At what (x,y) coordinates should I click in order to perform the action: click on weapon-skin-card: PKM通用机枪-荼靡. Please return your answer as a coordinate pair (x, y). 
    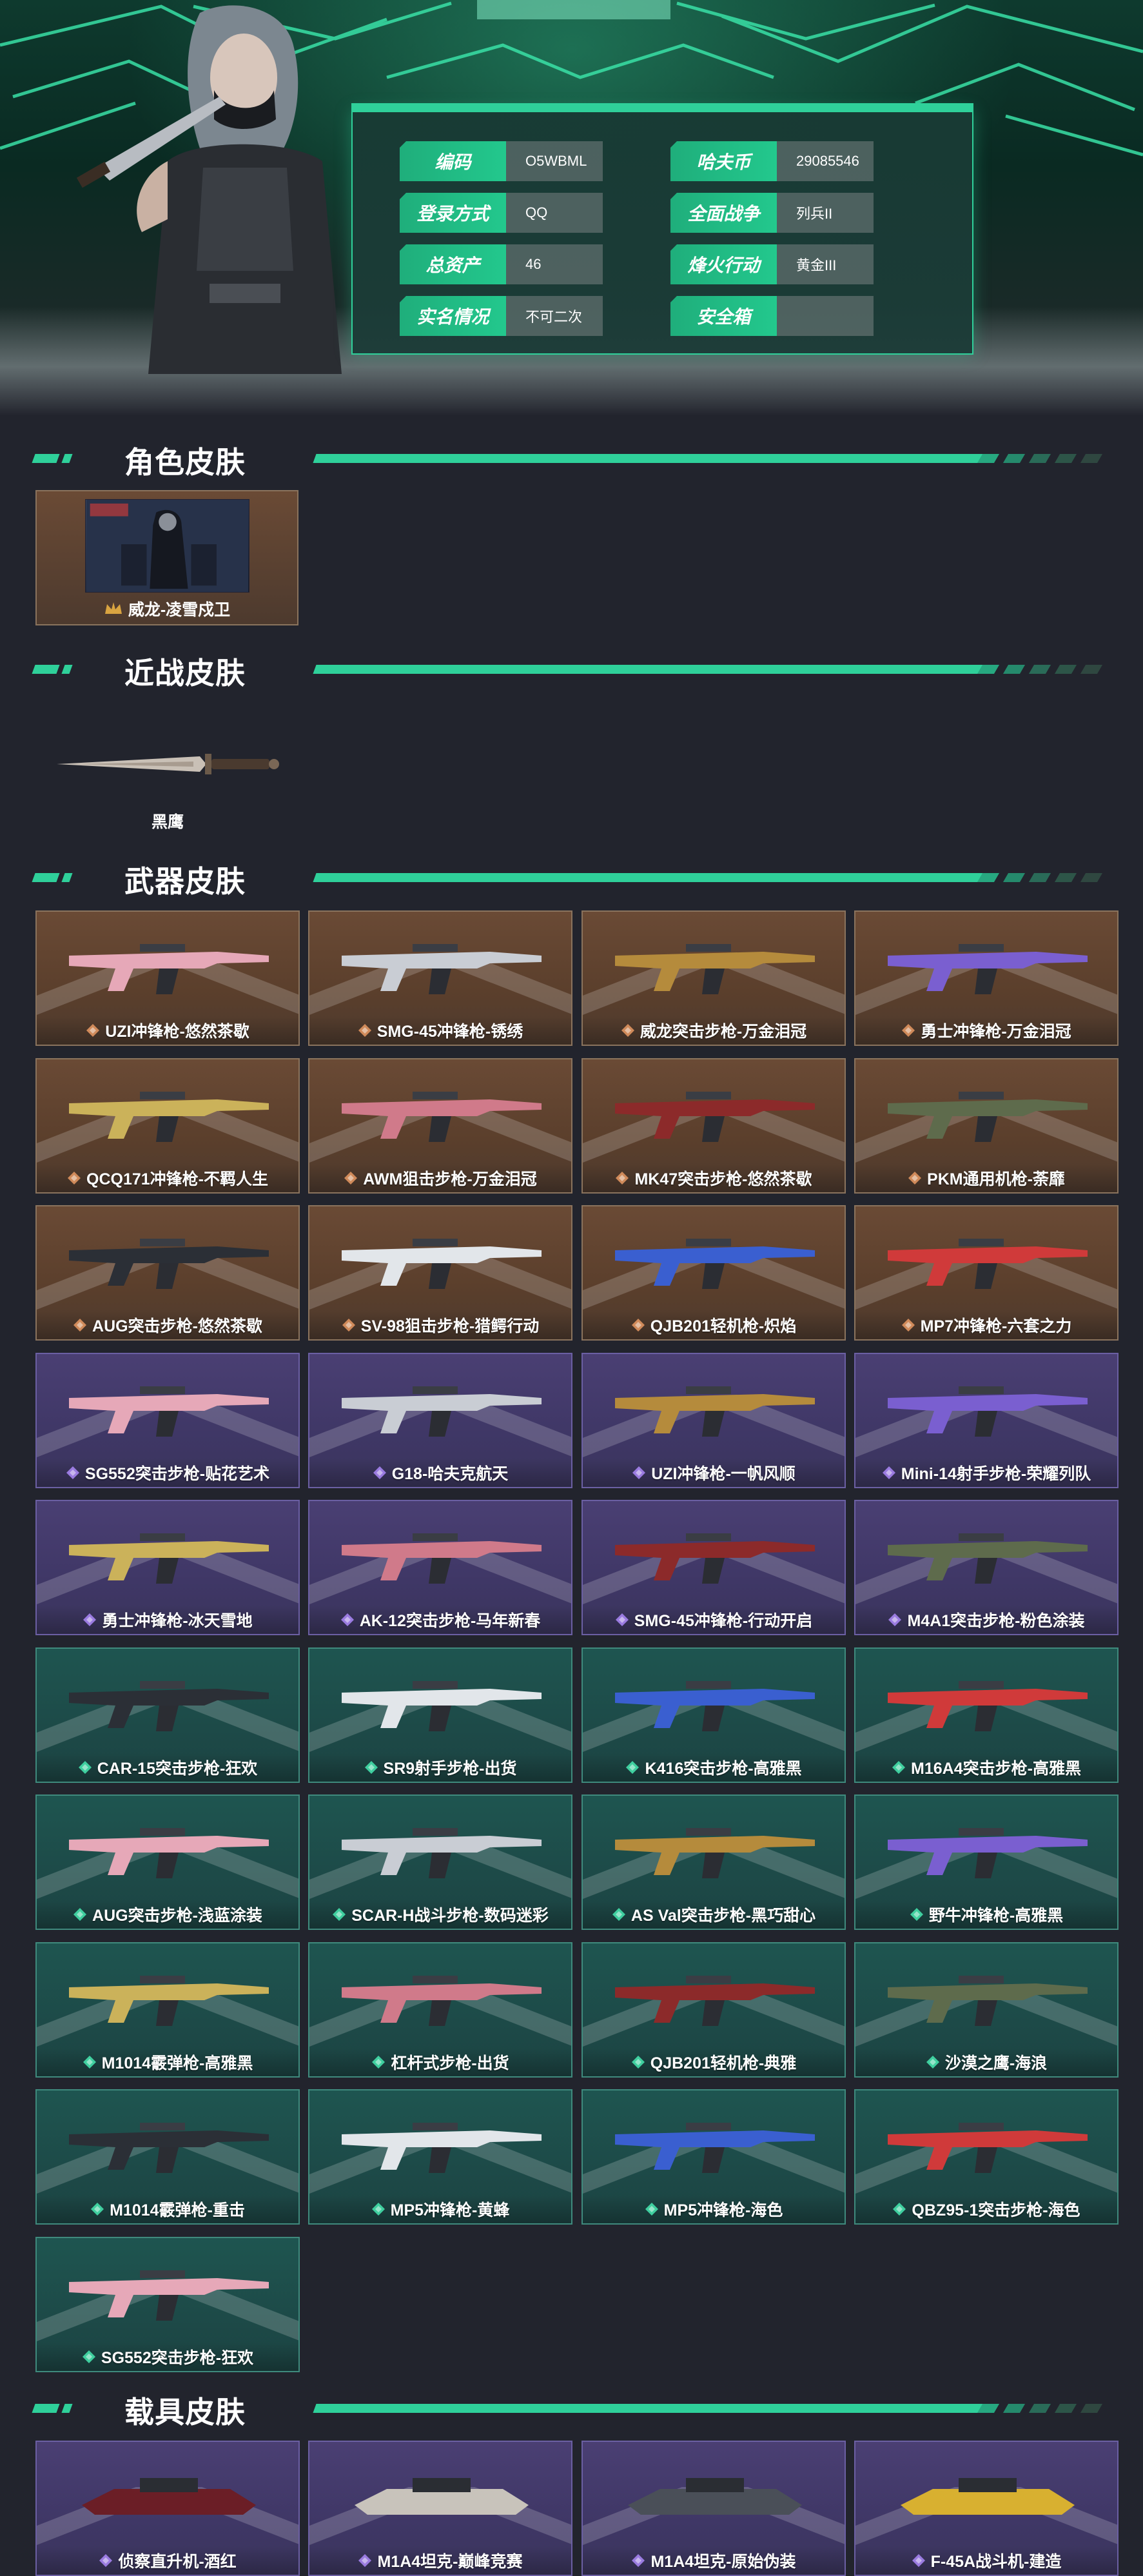
    Looking at the image, I should click on (986, 1126).